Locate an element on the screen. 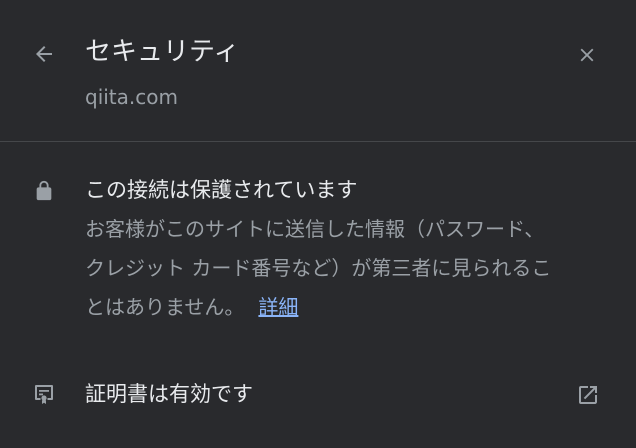 The image size is (636, 448). certificate-row: 証明書は有効です is located at coordinates (318, 396).